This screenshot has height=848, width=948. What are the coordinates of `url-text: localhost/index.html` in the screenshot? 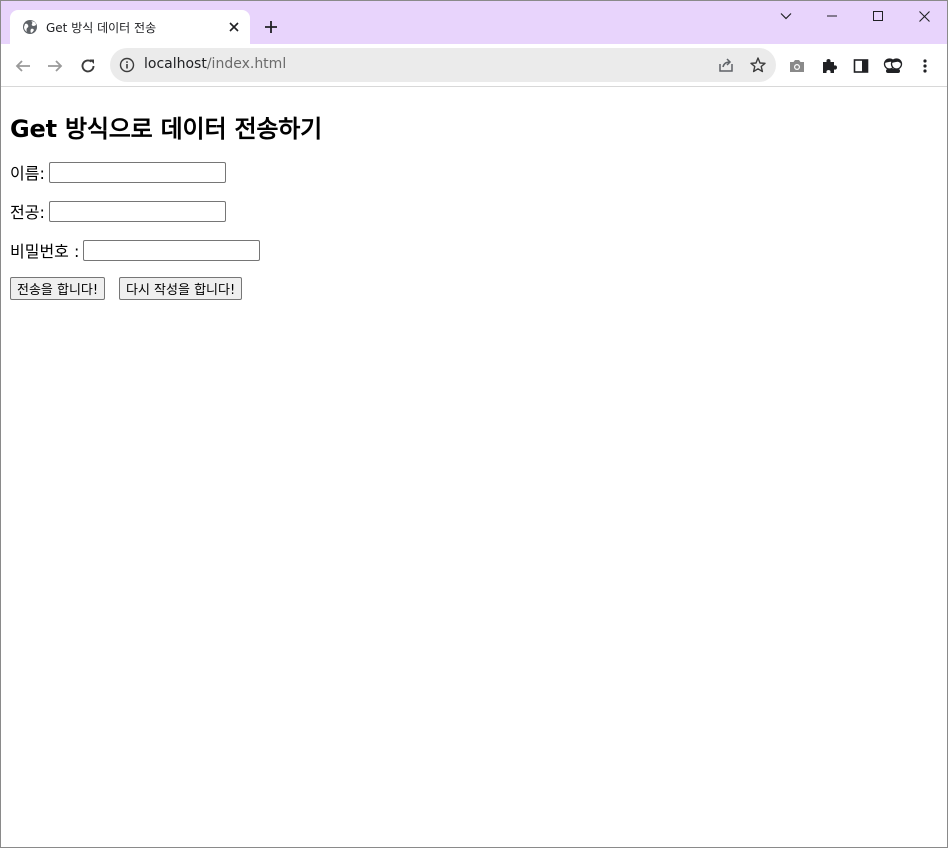 It's located at (215, 64).